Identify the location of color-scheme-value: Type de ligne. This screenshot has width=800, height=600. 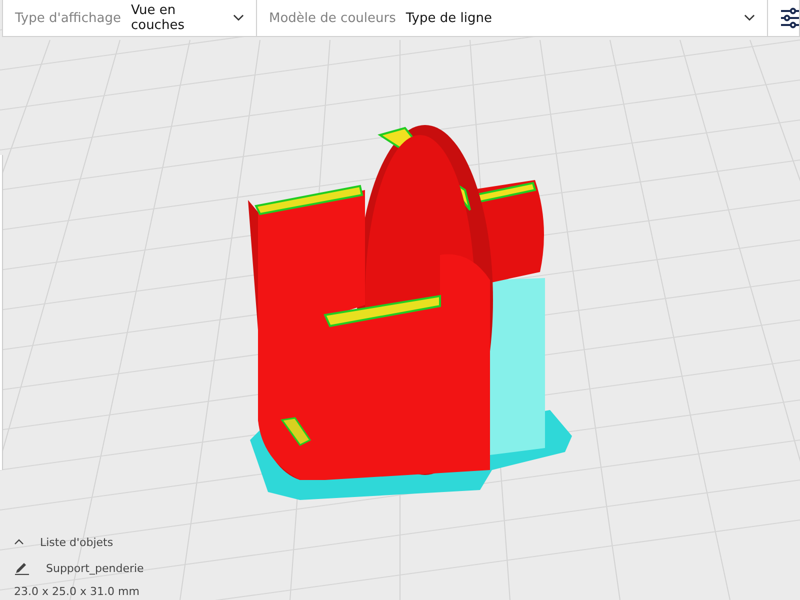
(449, 18).